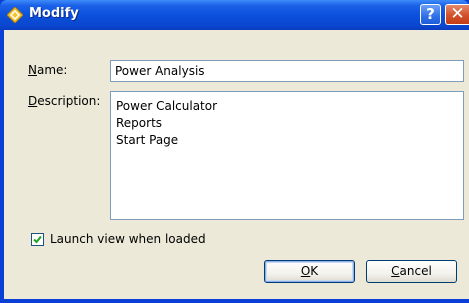  What do you see at coordinates (411, 271) in the screenshot?
I see `cancel-button: Cancel` at bounding box center [411, 271].